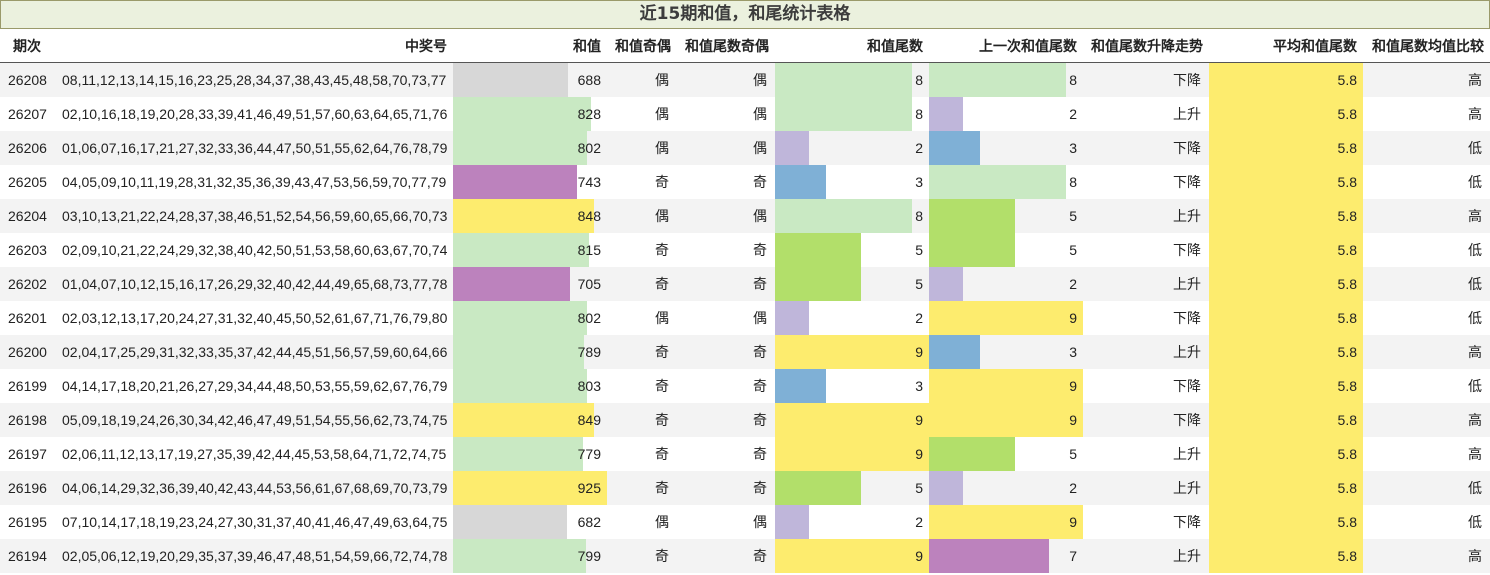  I want to click on sum-cell: 688, so click(530, 79).